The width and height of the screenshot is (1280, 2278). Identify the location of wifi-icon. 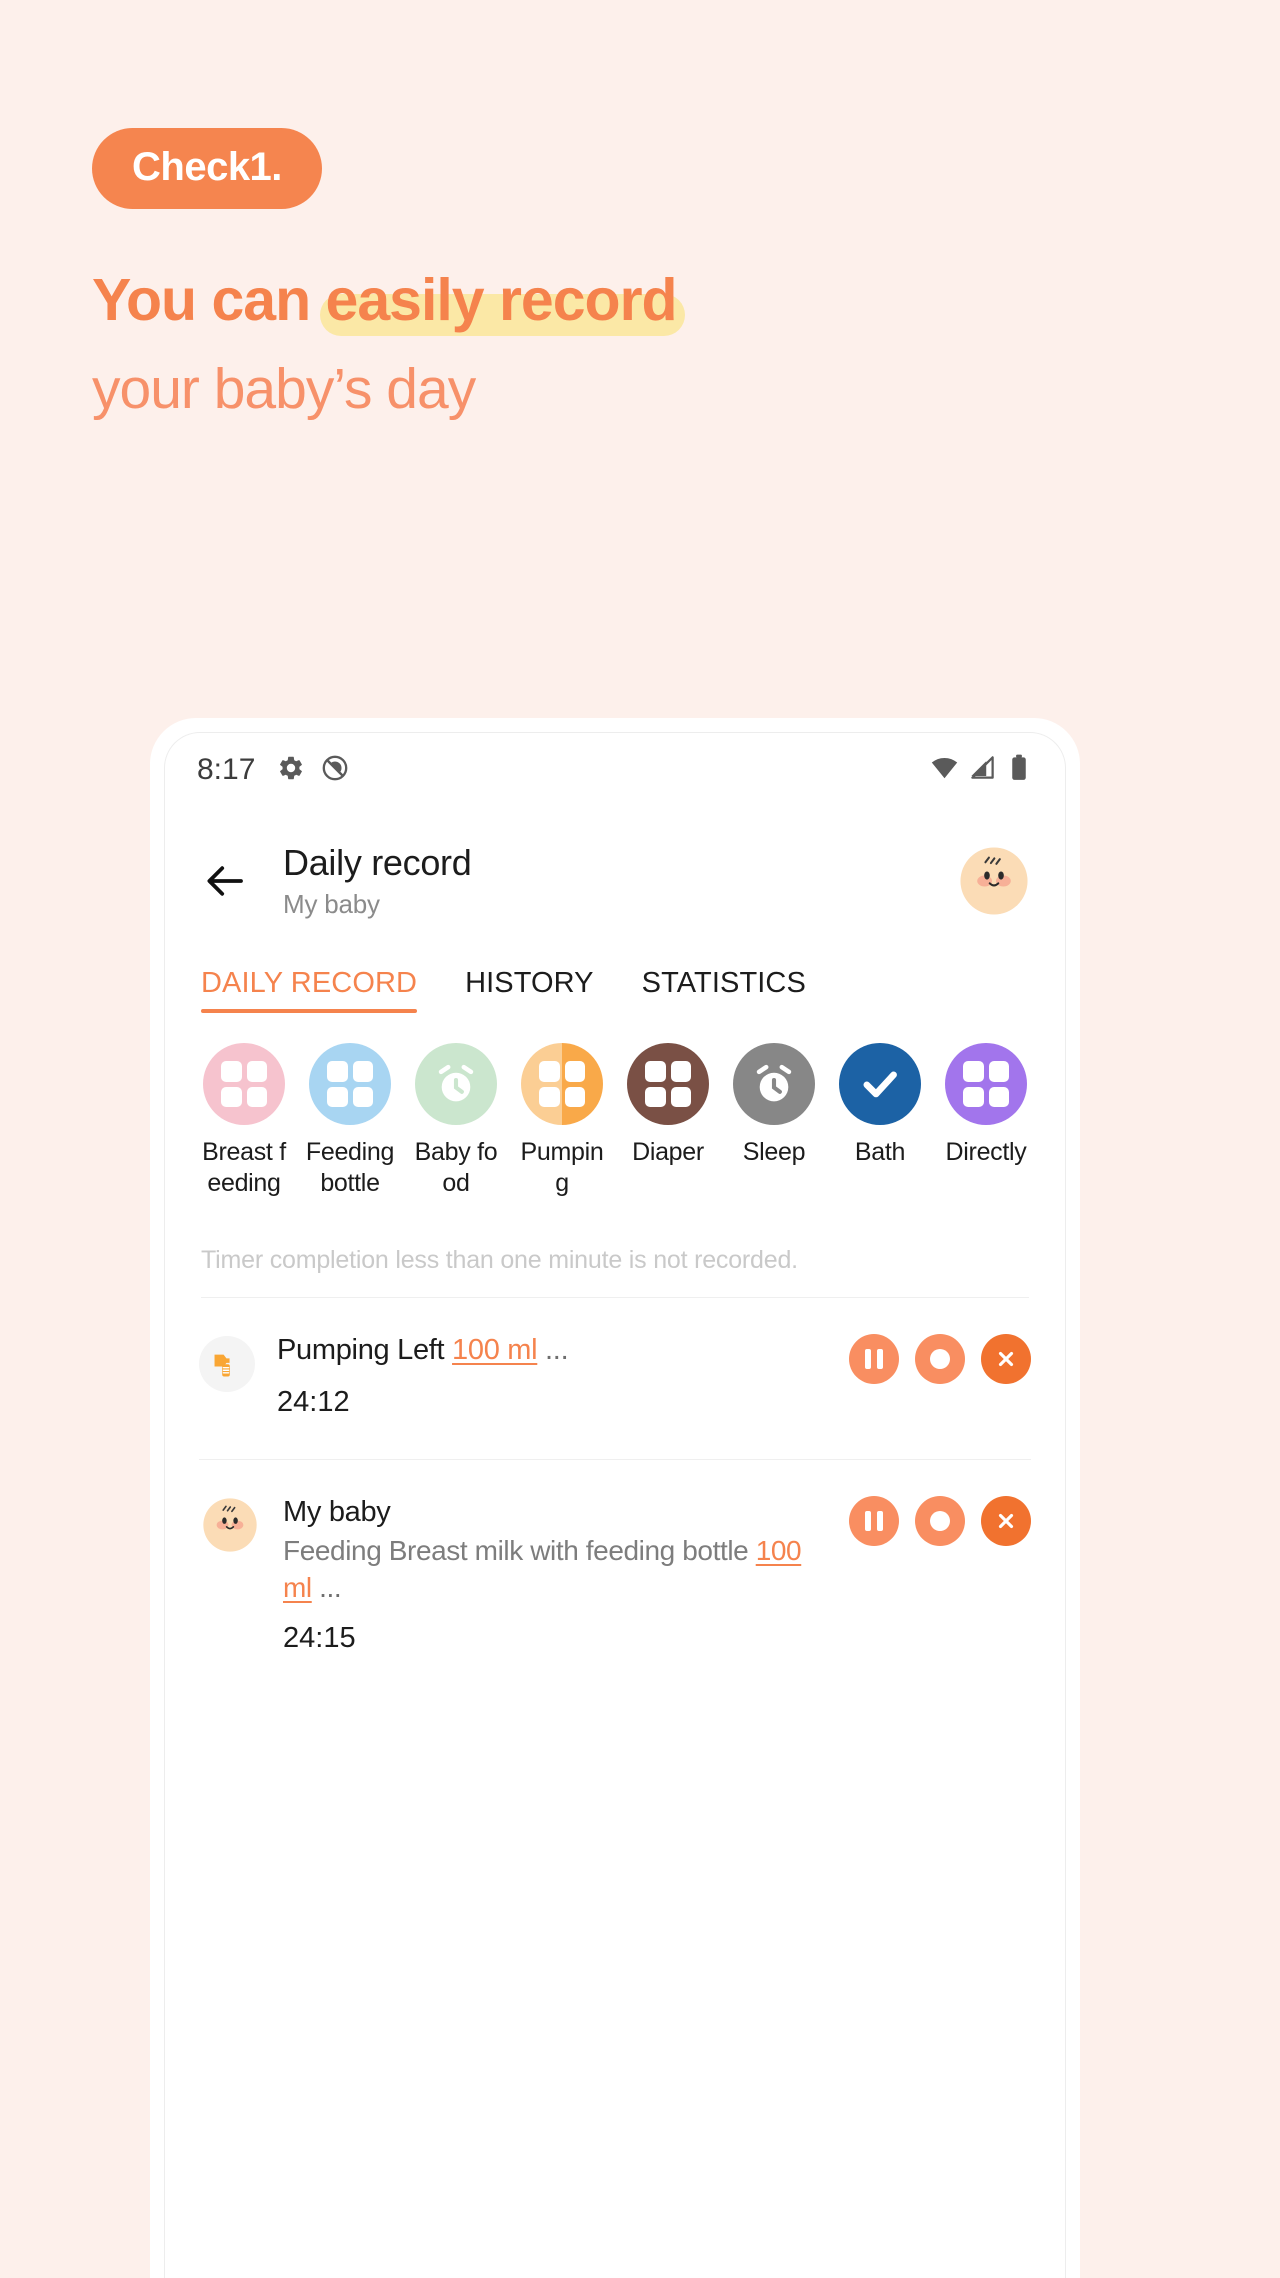
(944, 770).